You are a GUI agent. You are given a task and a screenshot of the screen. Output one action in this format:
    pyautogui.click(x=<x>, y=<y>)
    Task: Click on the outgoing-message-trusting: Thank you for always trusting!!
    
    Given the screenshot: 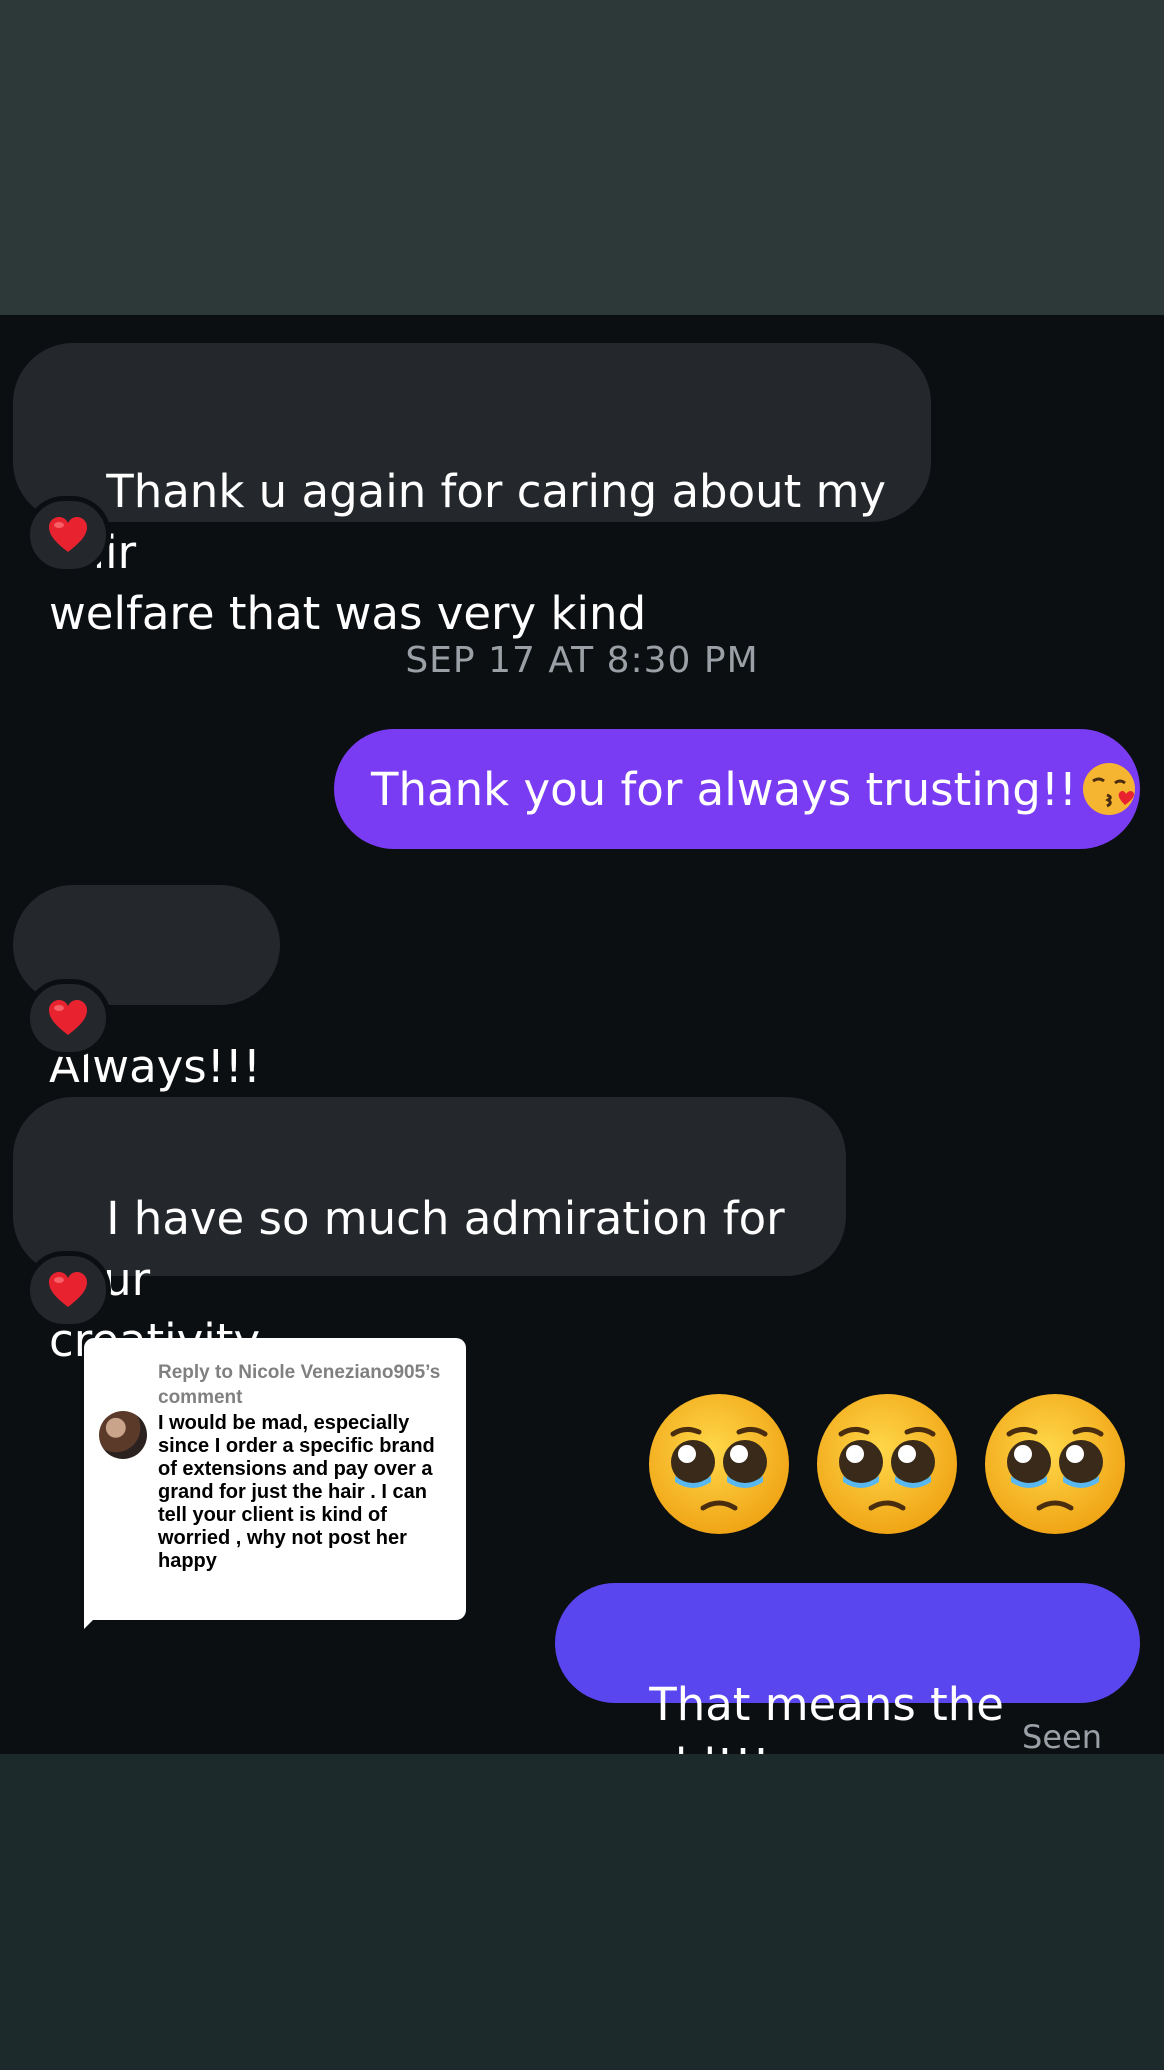 What is the action you would take?
    pyautogui.click(x=737, y=789)
    